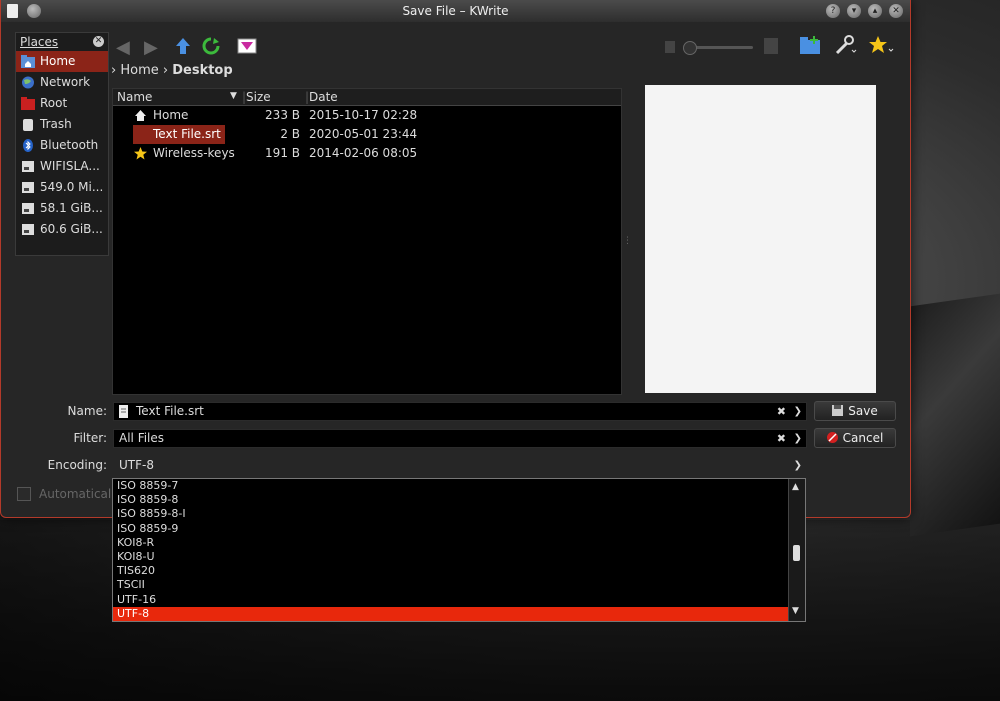 The image size is (1000, 701). I want to click on up-arrow-icon, so click(183, 46).